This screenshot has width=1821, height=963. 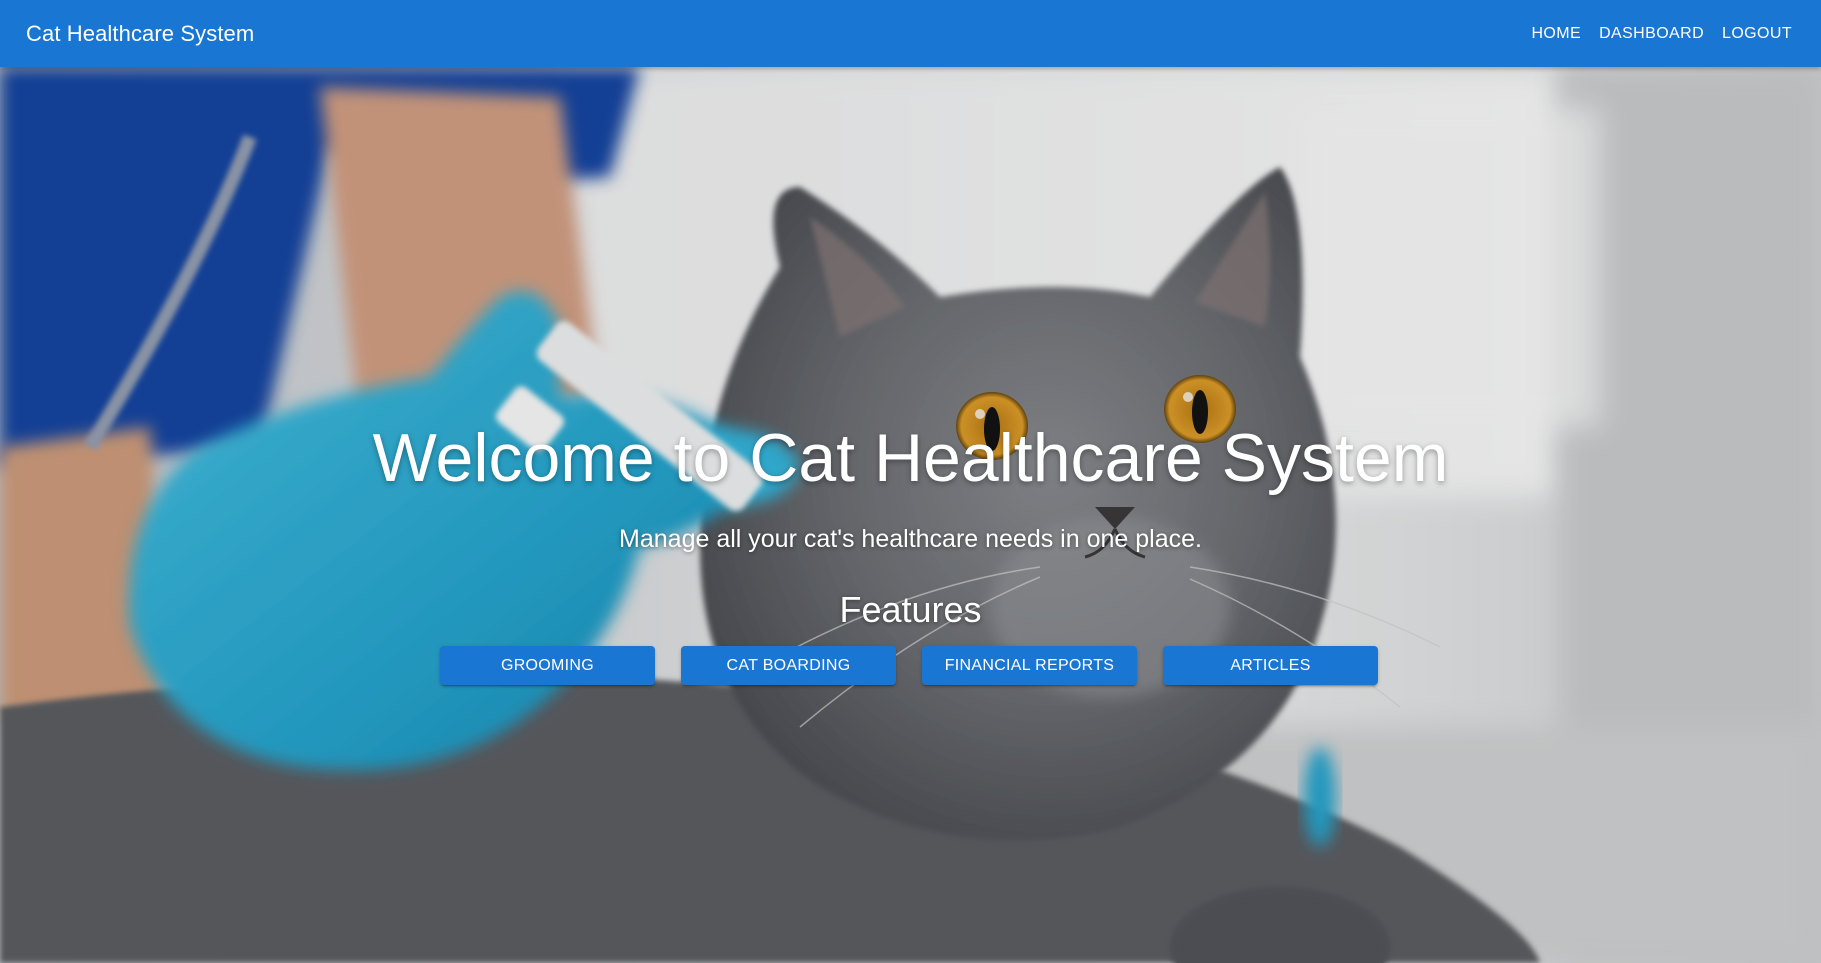 What do you see at coordinates (140, 33) in the screenshot?
I see `app-title: Cat Healthcare System` at bounding box center [140, 33].